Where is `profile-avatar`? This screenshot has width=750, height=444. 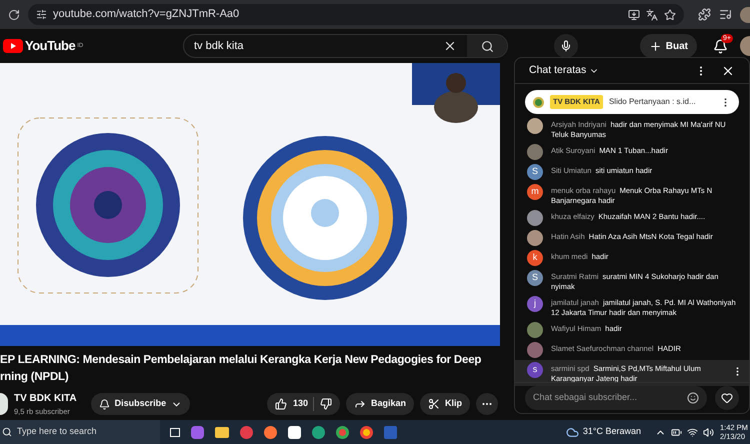 profile-avatar is located at coordinates (745, 14).